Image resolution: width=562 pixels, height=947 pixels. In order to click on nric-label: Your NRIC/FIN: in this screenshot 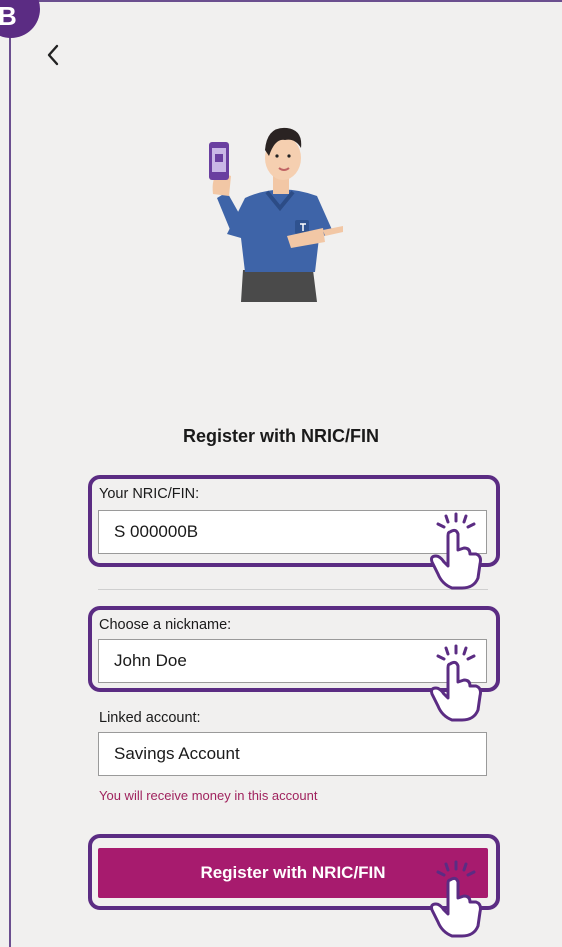, I will do `click(149, 494)`.